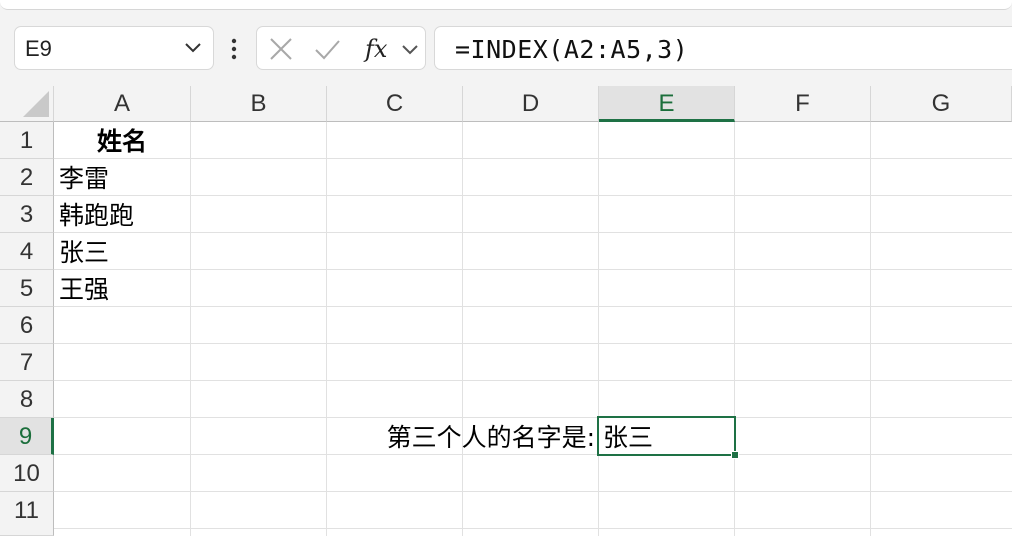  I want to click on cancel-x-icon, so click(281, 49).